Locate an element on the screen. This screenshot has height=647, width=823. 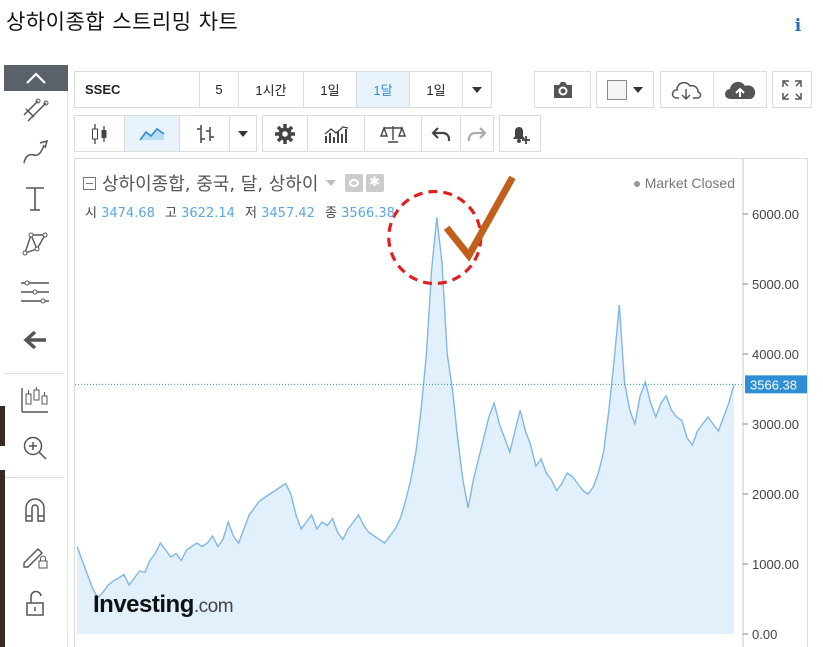
indicator-icon is located at coordinates (35, 400).